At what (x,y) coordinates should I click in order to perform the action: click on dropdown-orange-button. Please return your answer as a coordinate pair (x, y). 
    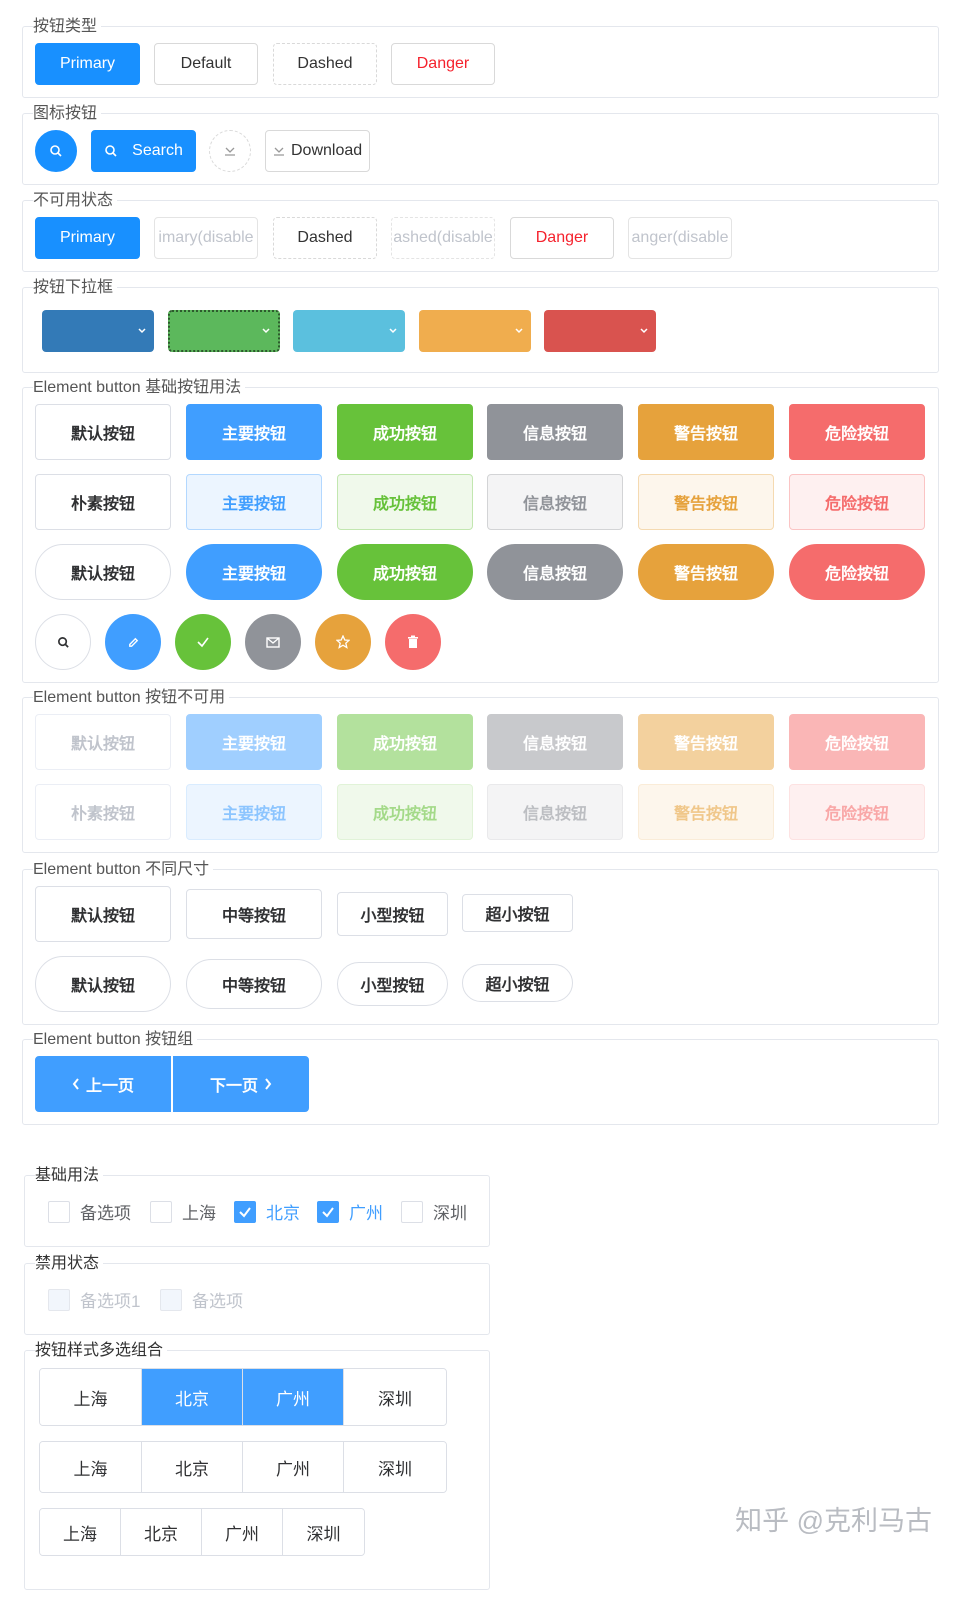
    Looking at the image, I should click on (475, 331).